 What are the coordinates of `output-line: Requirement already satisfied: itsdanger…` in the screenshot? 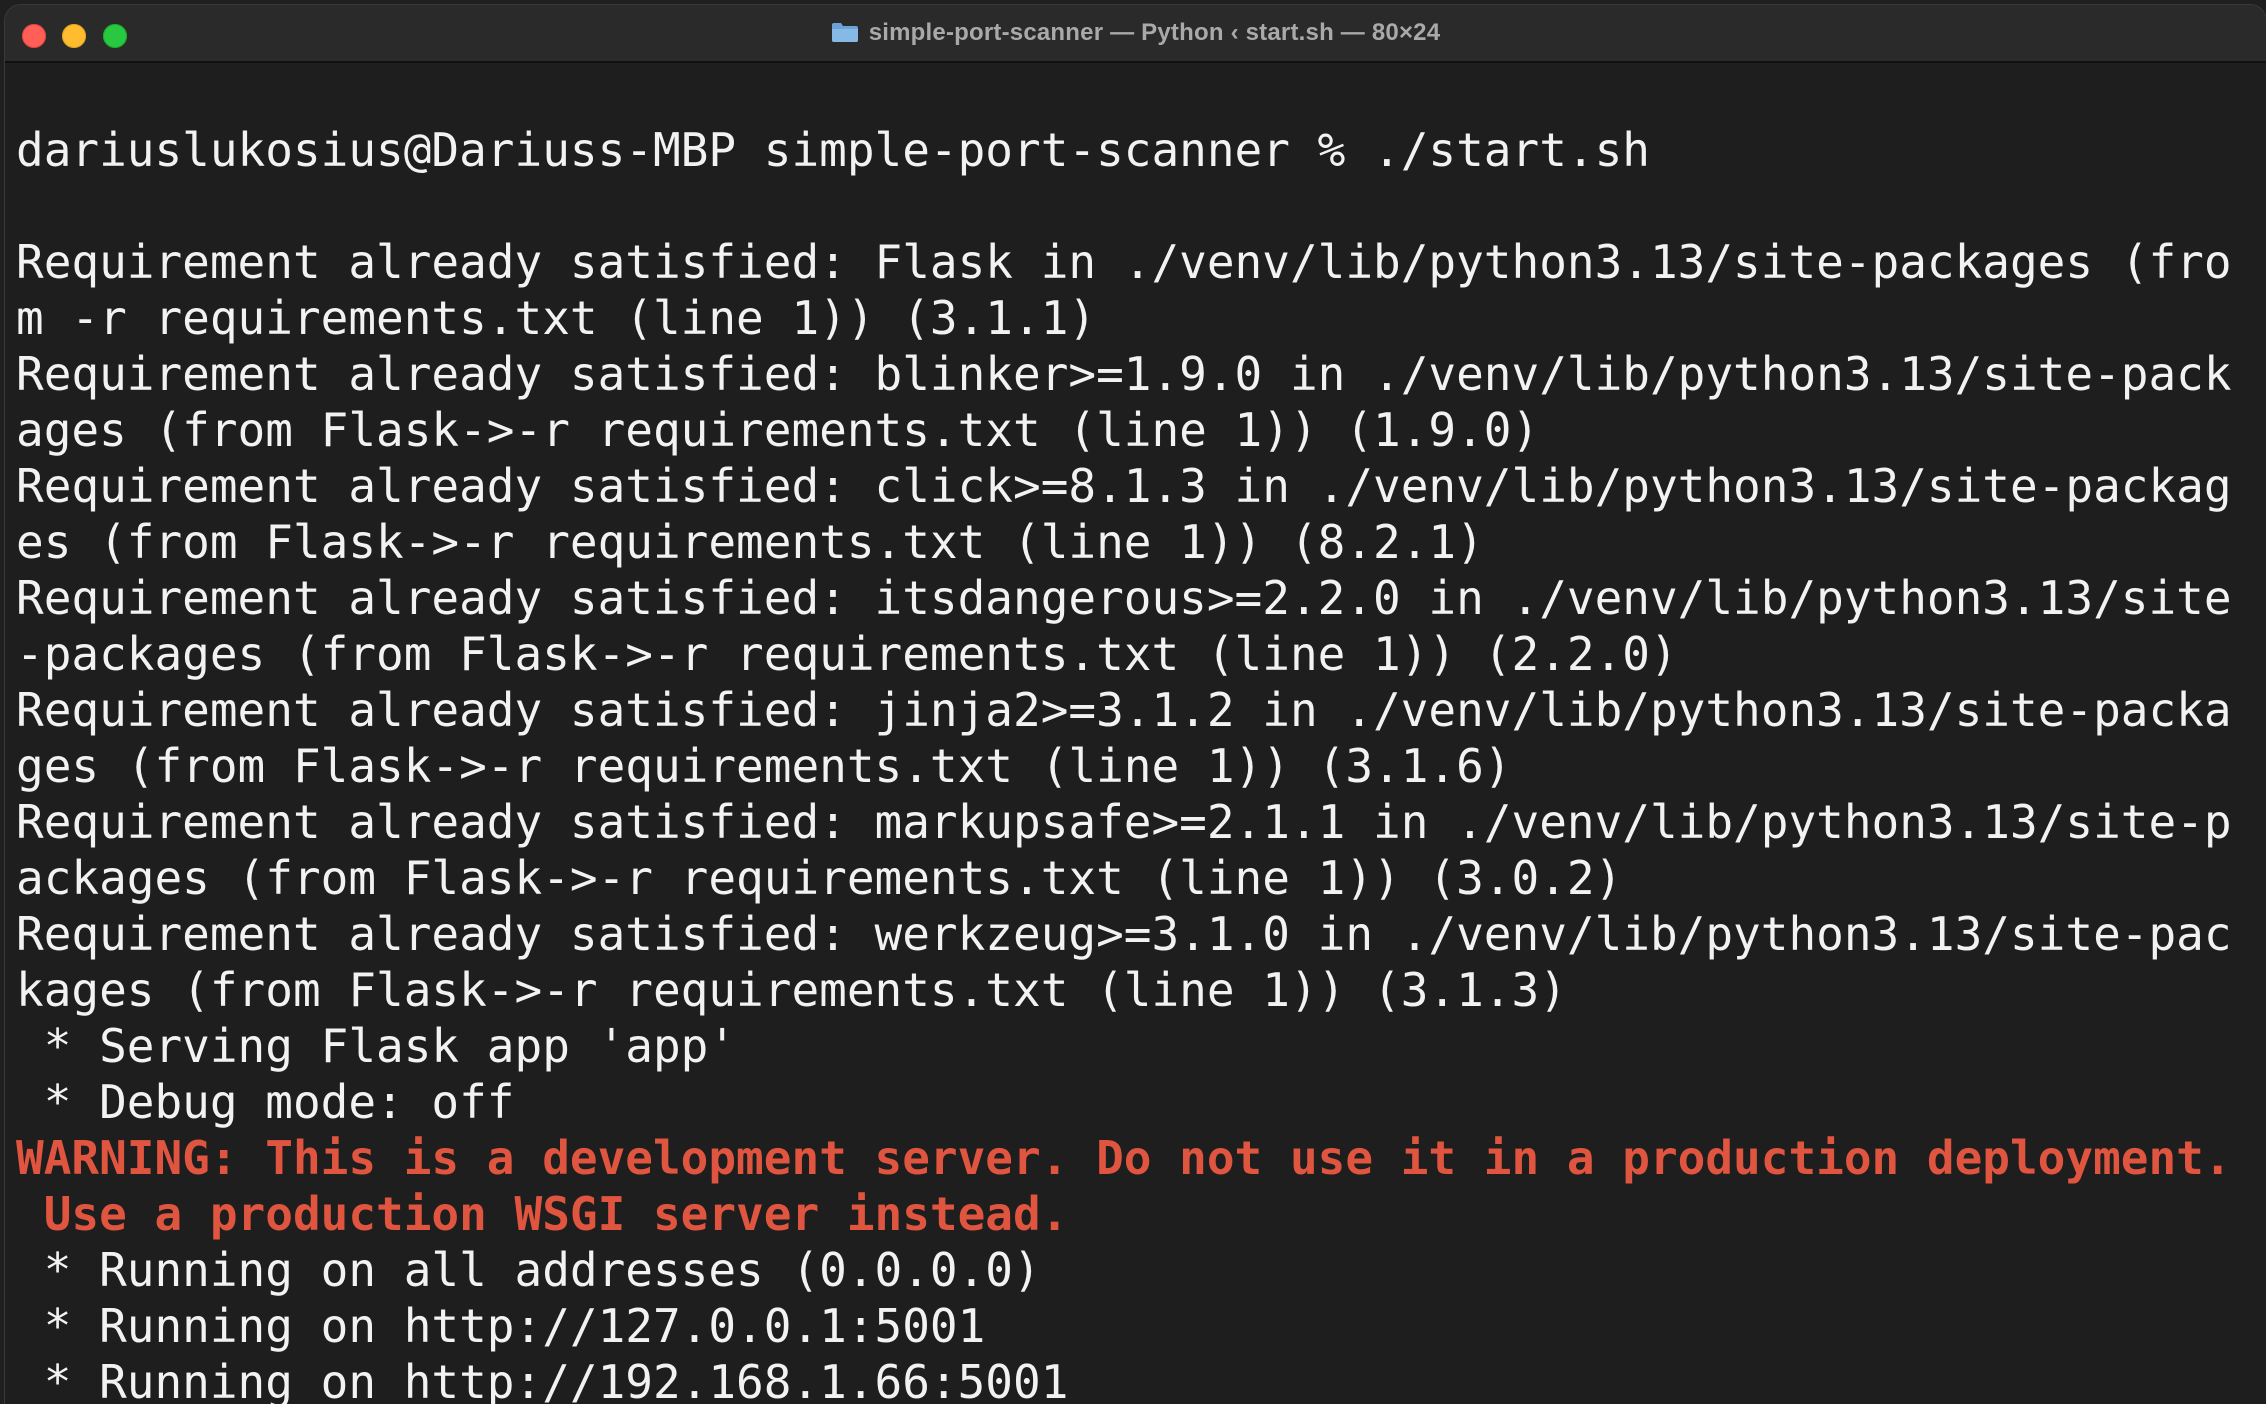 It's located at (1124, 598).